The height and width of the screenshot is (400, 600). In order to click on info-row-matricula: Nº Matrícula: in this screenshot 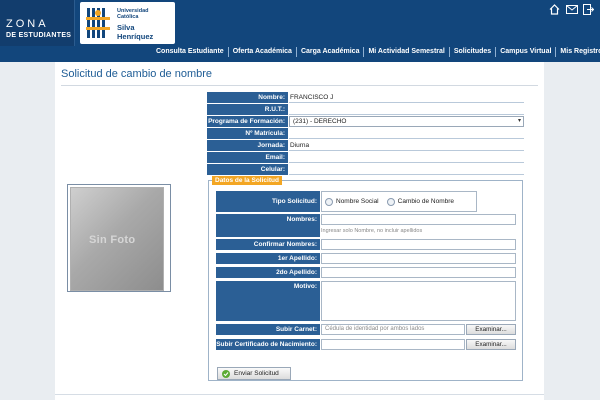, I will do `click(365, 133)`.